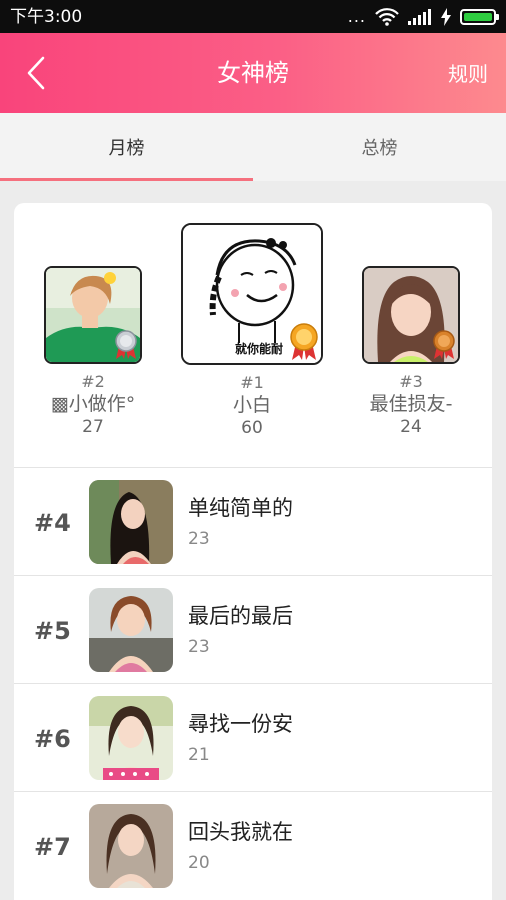 This screenshot has height=900, width=506. What do you see at coordinates (252, 294) in the screenshot?
I see `avatar: 就你能耐` at bounding box center [252, 294].